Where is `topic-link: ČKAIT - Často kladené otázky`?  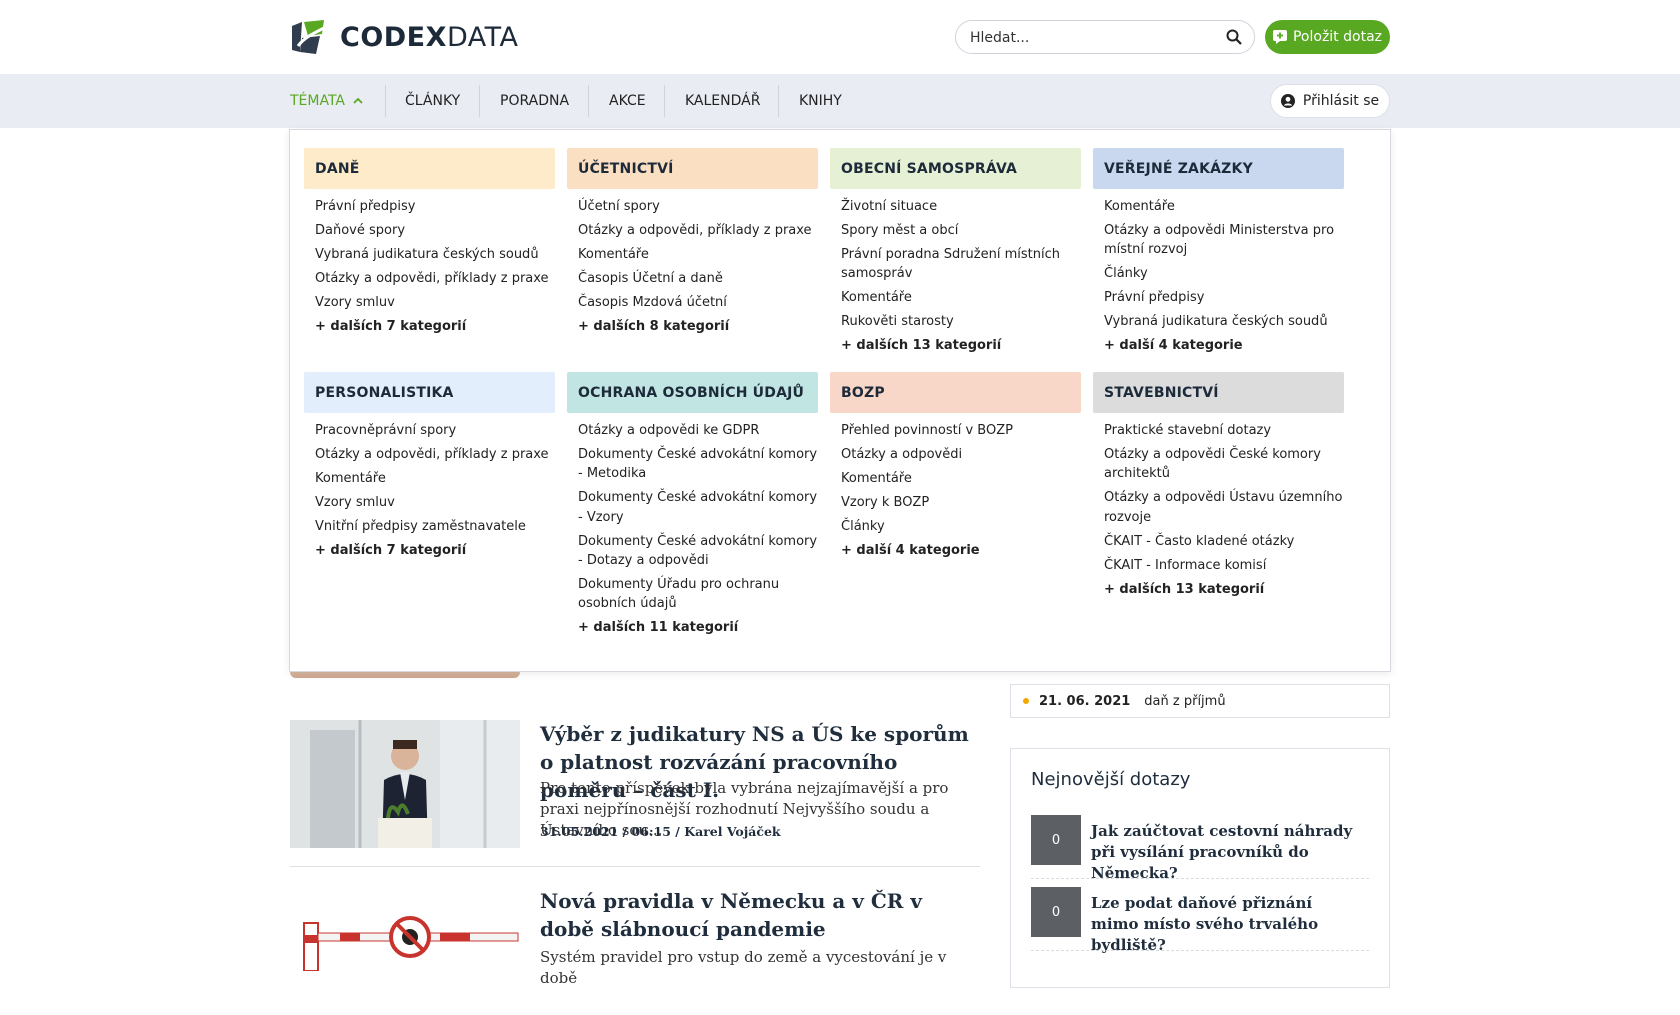
topic-link: ČKAIT - Často kladené otázky is located at coordinates (1224, 541).